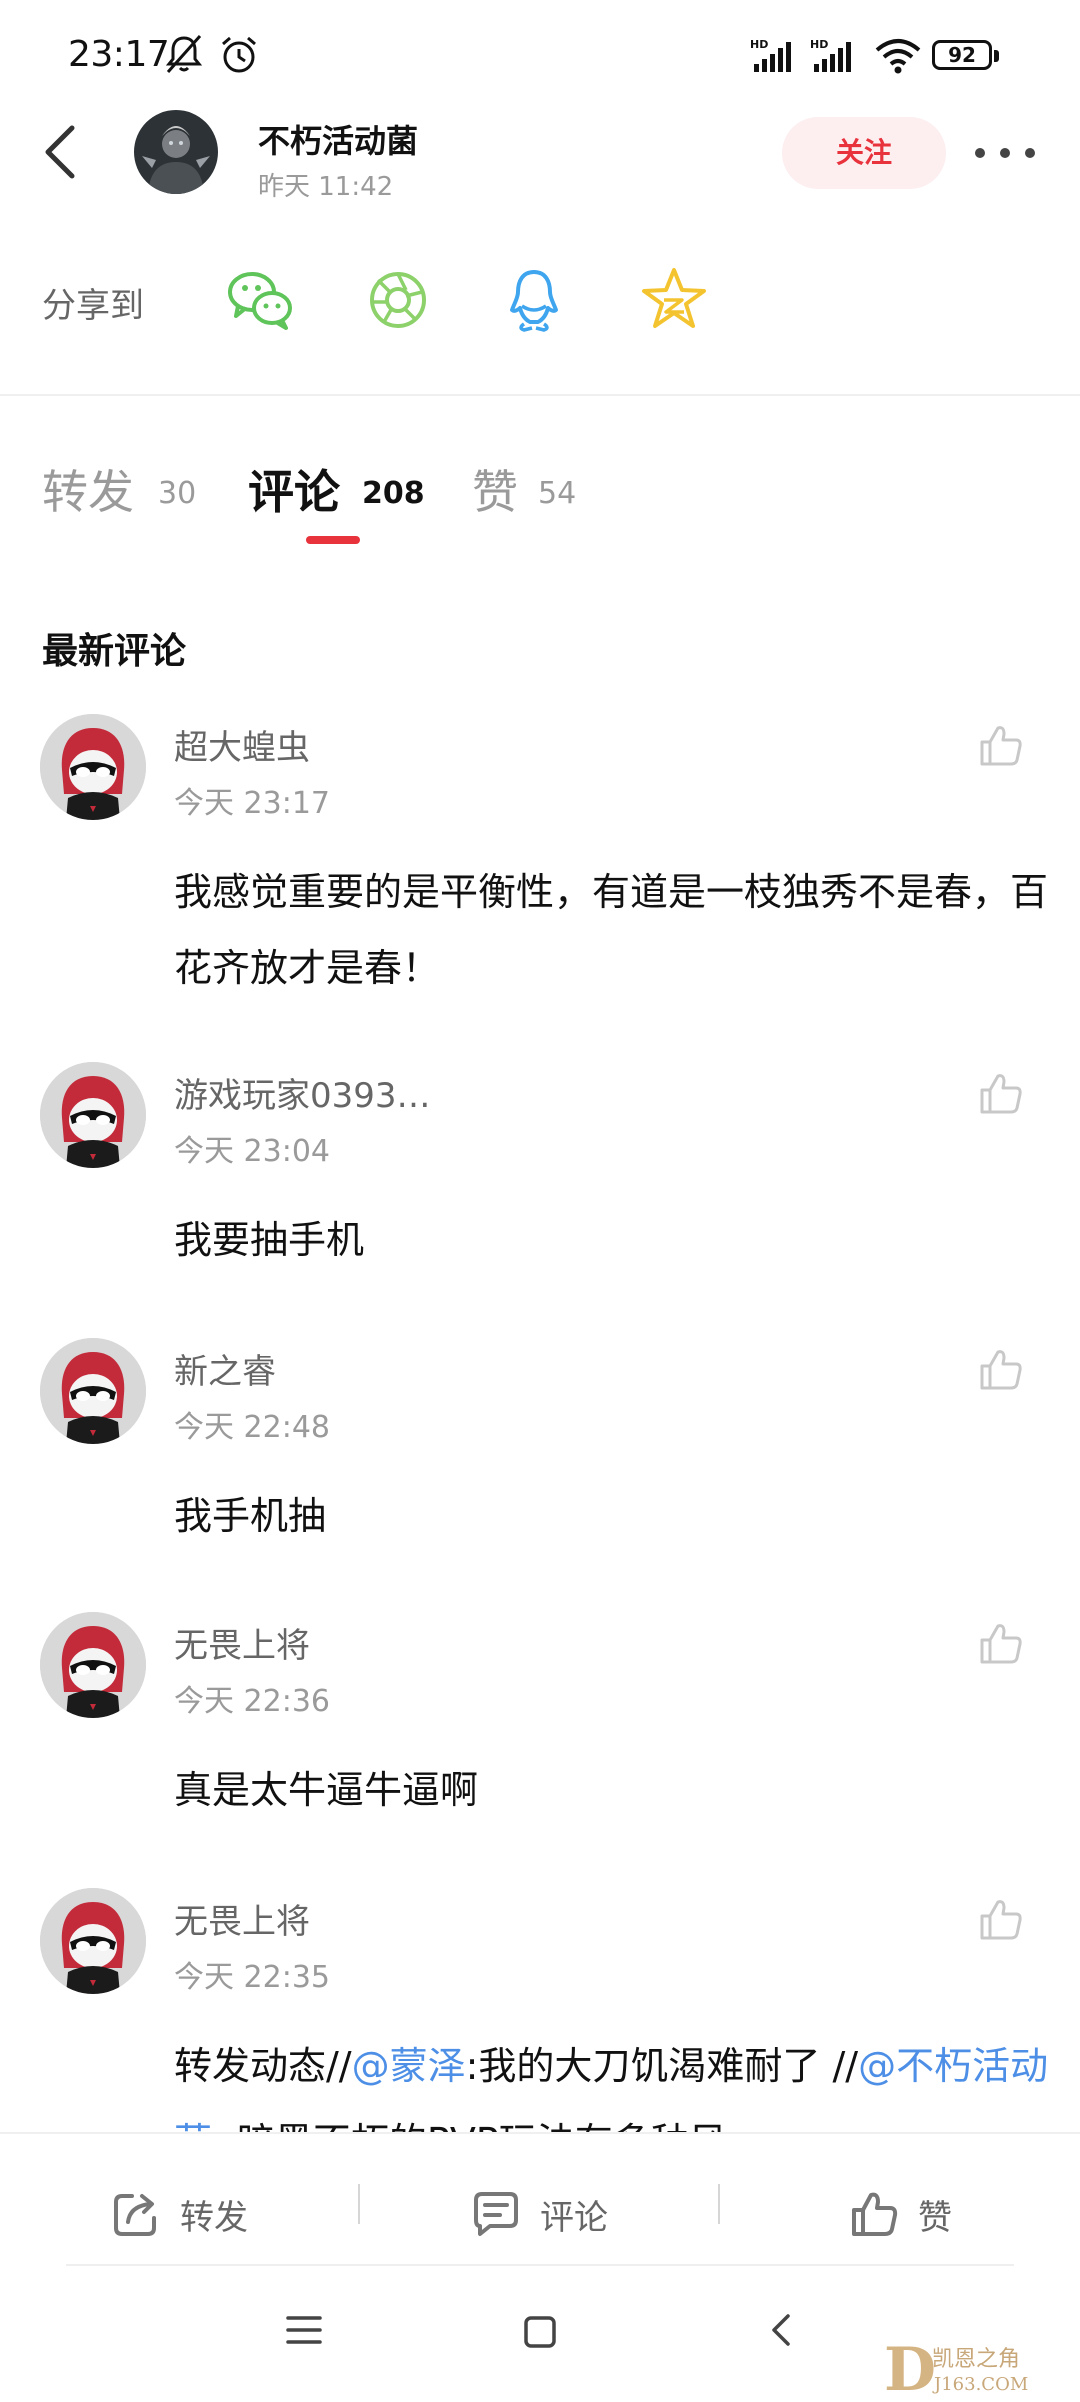 This screenshot has width=1080, height=2402. What do you see at coordinates (250, 1516) in the screenshot?
I see `comment-text: 我手机抽` at bounding box center [250, 1516].